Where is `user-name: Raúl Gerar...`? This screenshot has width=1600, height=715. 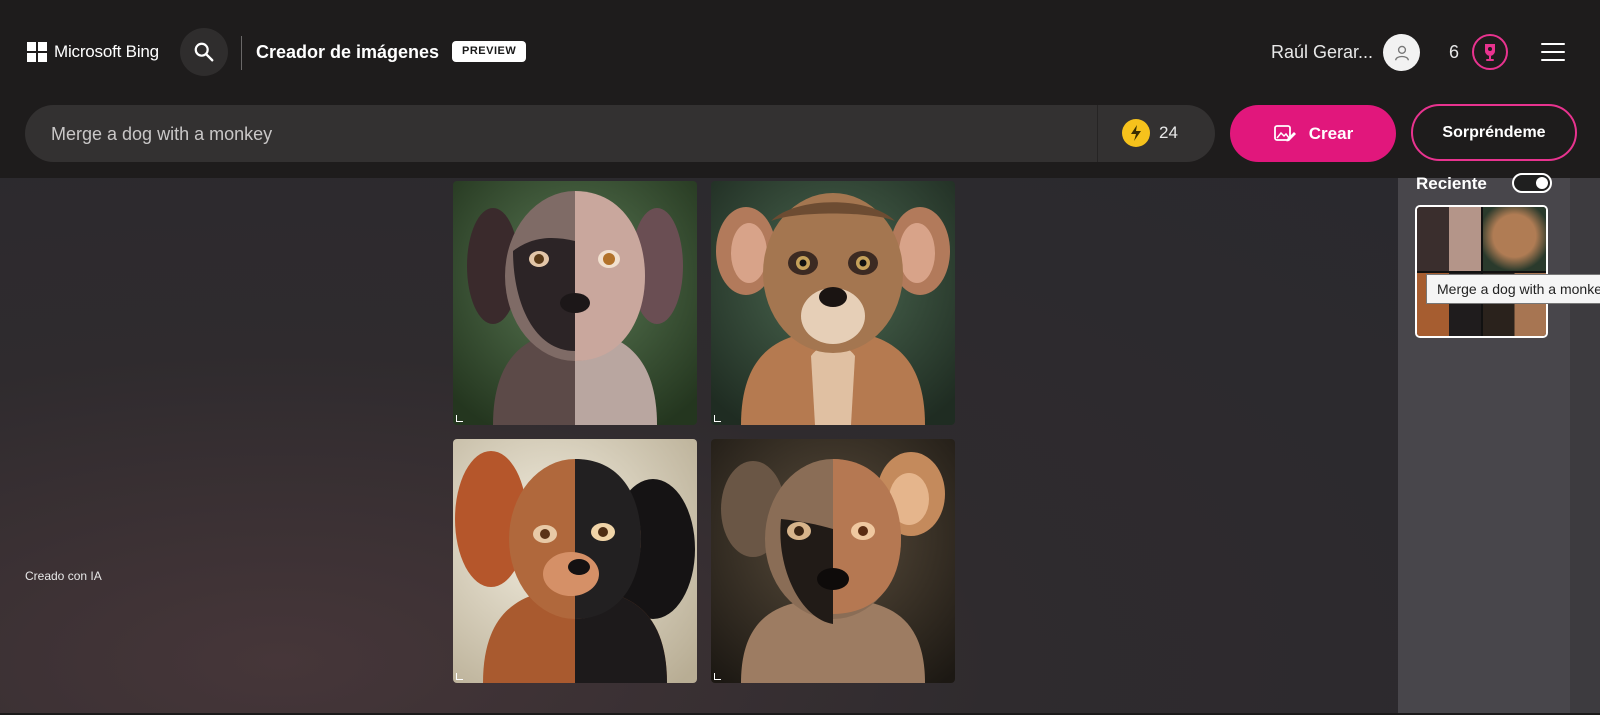
user-name: Raúl Gerar... is located at coordinates (1322, 52).